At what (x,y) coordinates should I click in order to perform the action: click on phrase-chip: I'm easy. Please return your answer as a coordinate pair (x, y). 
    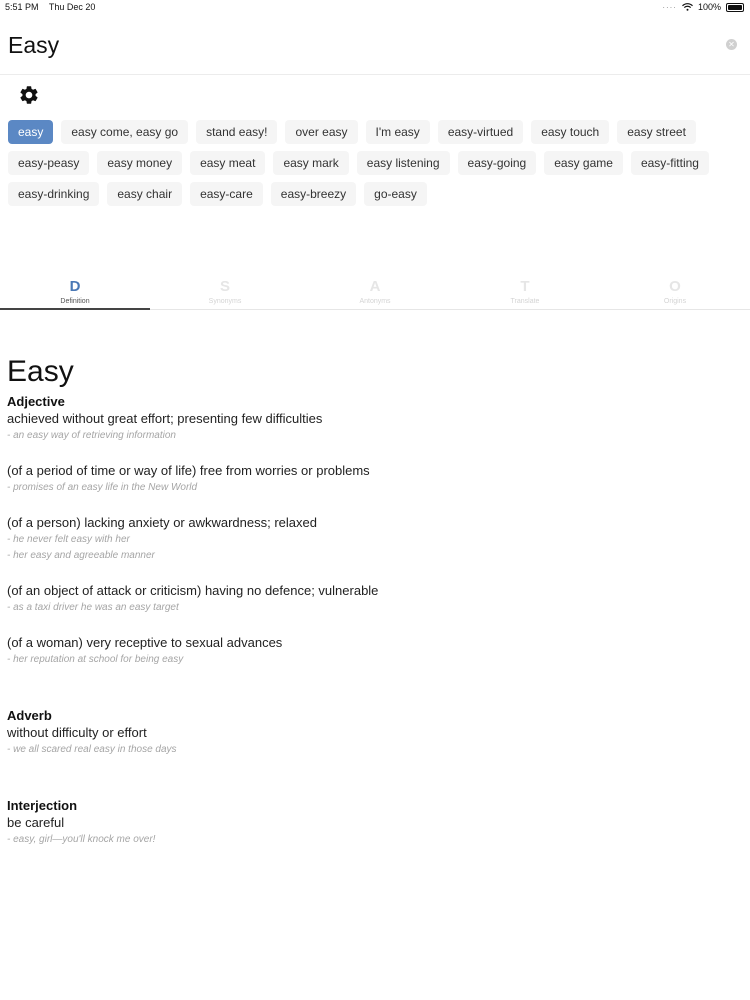
    Looking at the image, I should click on (397, 132).